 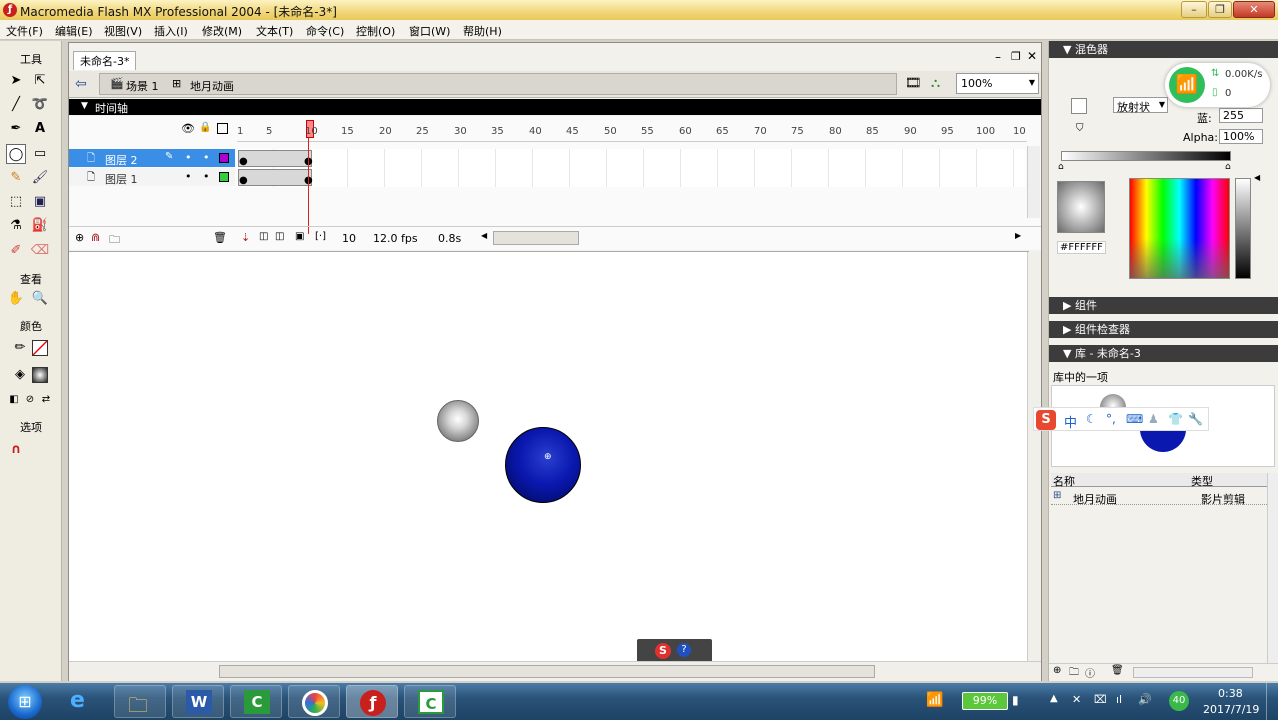 What do you see at coordinates (16, 251) in the screenshot?
I see `eyedropper-tool-icon: ✐` at bounding box center [16, 251].